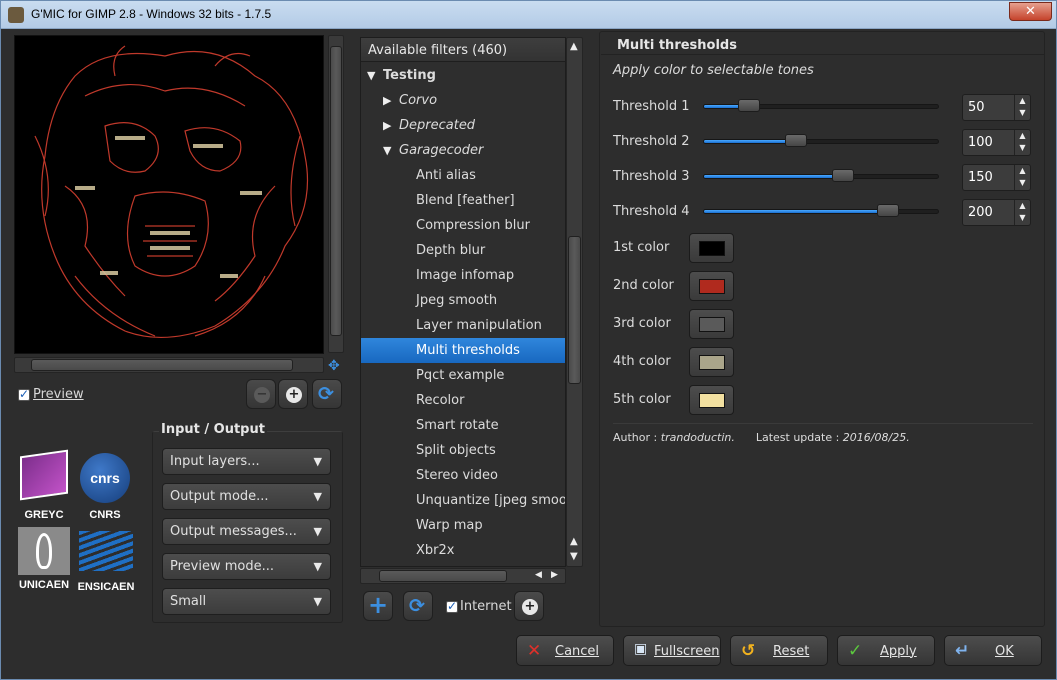 The height and width of the screenshot is (680, 1057). Describe the element at coordinates (246, 461) in the screenshot. I see `input-layers-combo: Input layers... ▼` at that location.